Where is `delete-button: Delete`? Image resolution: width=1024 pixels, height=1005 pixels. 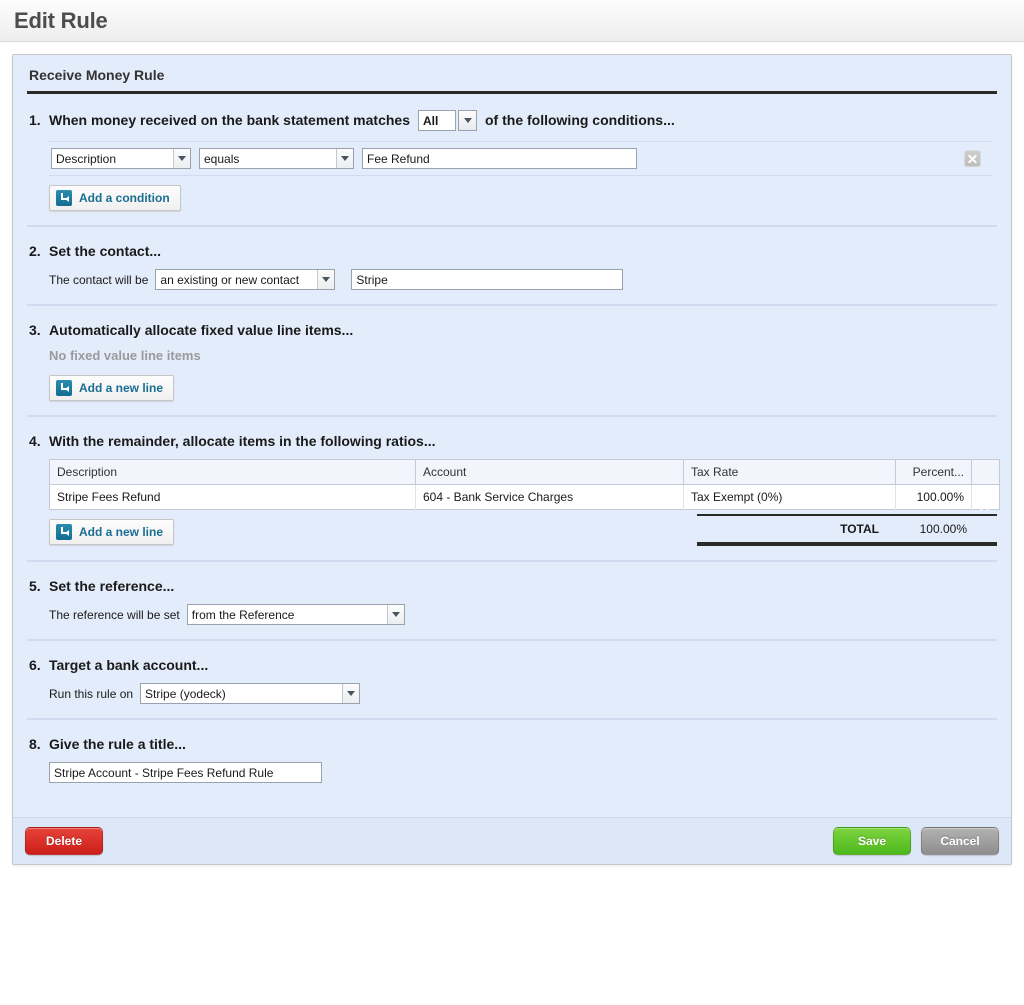 delete-button: Delete is located at coordinates (64, 841).